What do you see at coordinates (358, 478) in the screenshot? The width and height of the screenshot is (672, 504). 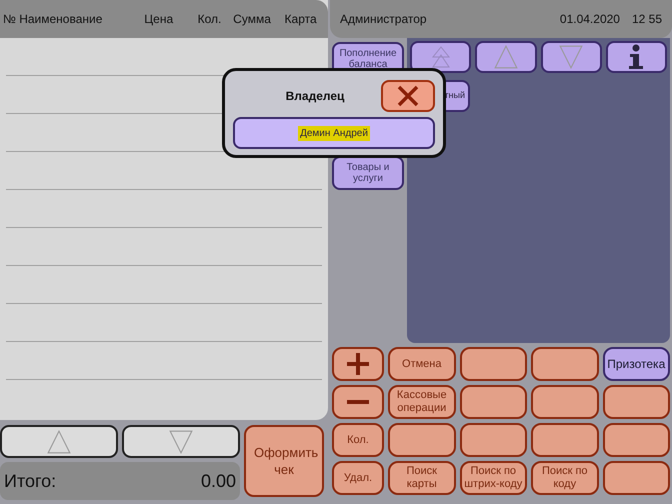 I see `keypad-button: Удал.` at bounding box center [358, 478].